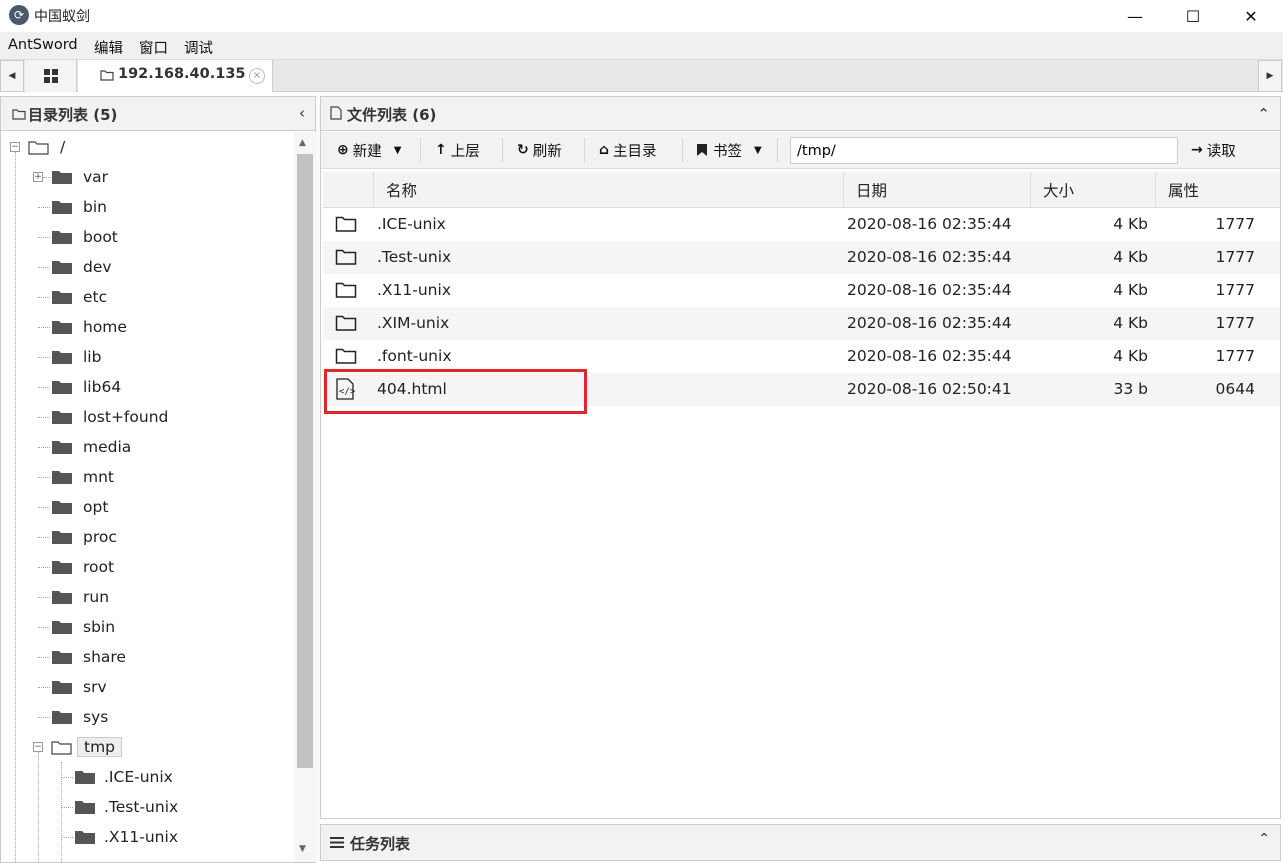 The width and height of the screenshot is (1283, 863). I want to click on menu-bar: AntSword 编辑 窗口 调试, so click(641, 46).